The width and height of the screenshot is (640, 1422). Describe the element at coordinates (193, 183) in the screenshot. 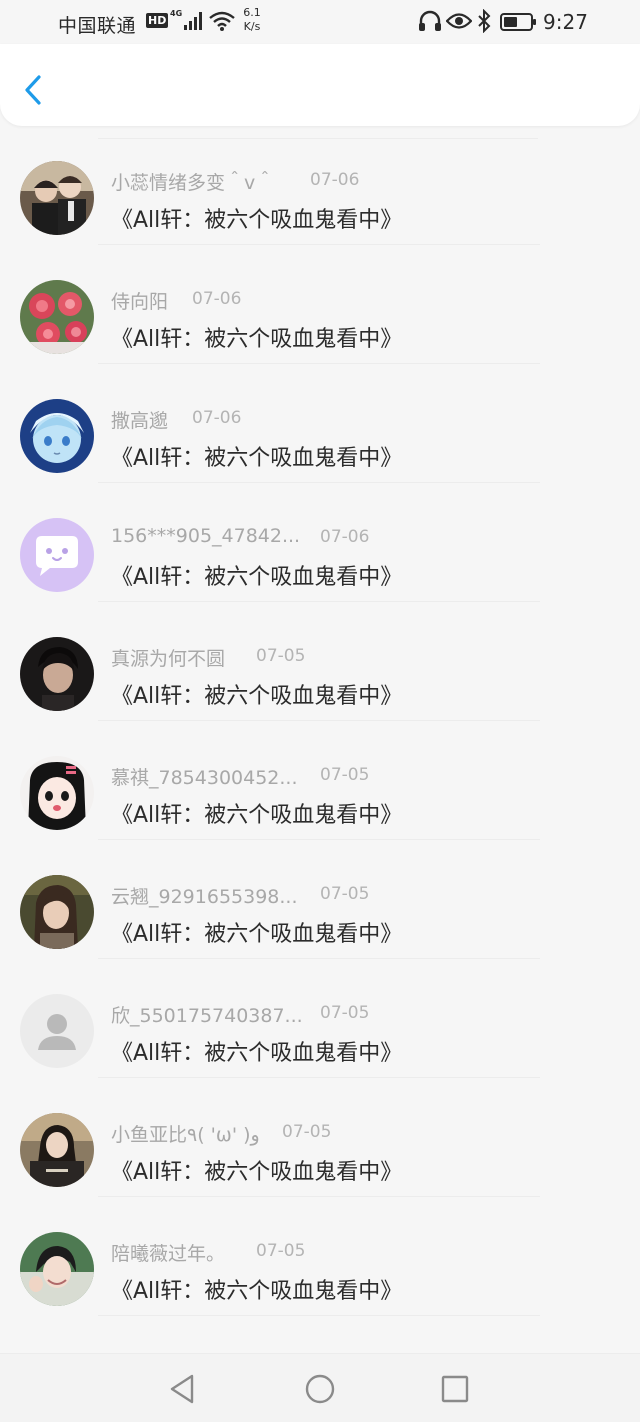

I see `user-name: 小蕊情绪多变＾v＾` at that location.